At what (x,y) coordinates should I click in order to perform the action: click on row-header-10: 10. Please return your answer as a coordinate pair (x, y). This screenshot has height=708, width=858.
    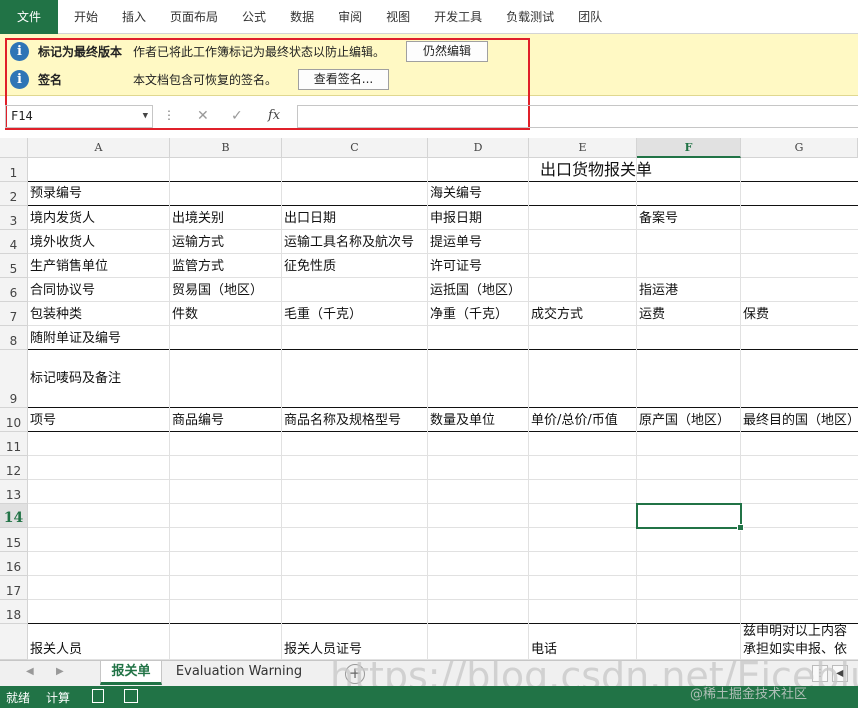
    Looking at the image, I should click on (14, 420).